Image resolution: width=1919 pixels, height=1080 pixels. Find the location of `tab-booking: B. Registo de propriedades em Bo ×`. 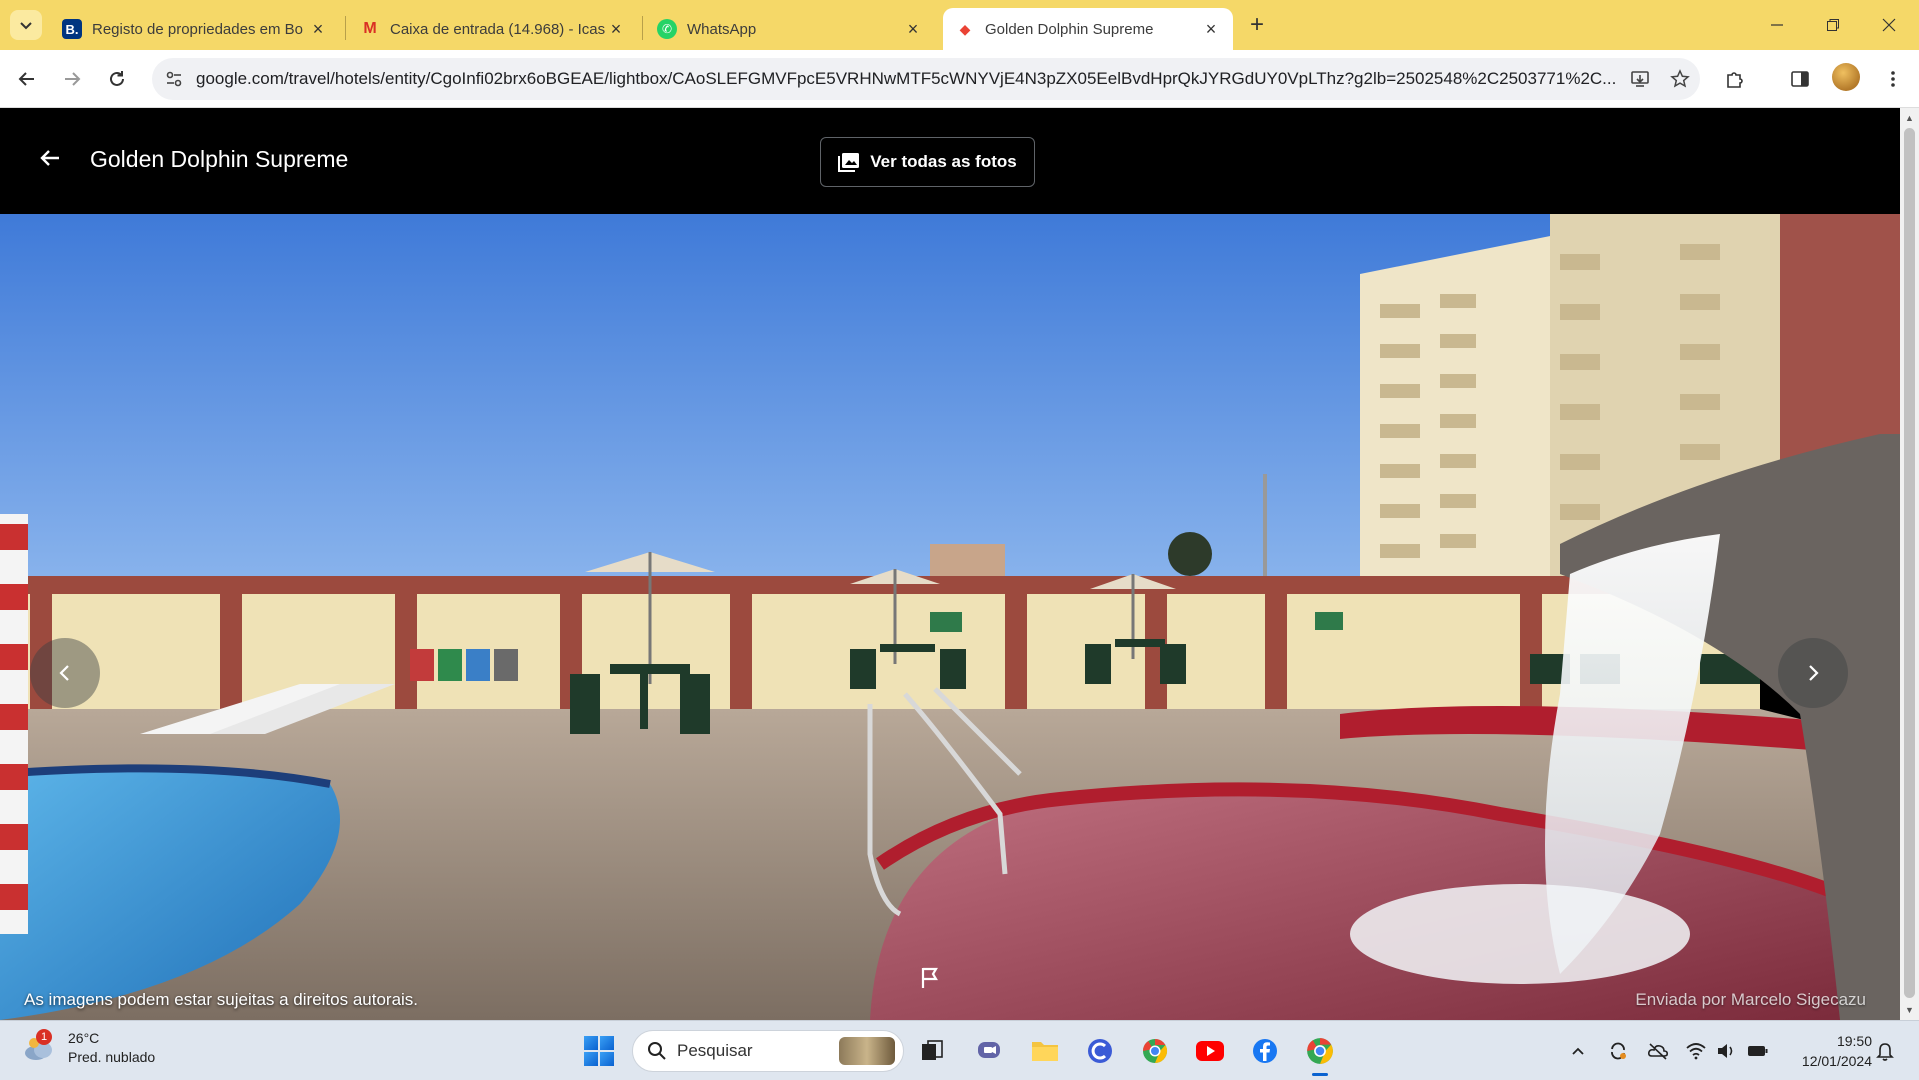

tab-booking: B. Registo de propriedades em Bo × is located at coordinates (195, 29).